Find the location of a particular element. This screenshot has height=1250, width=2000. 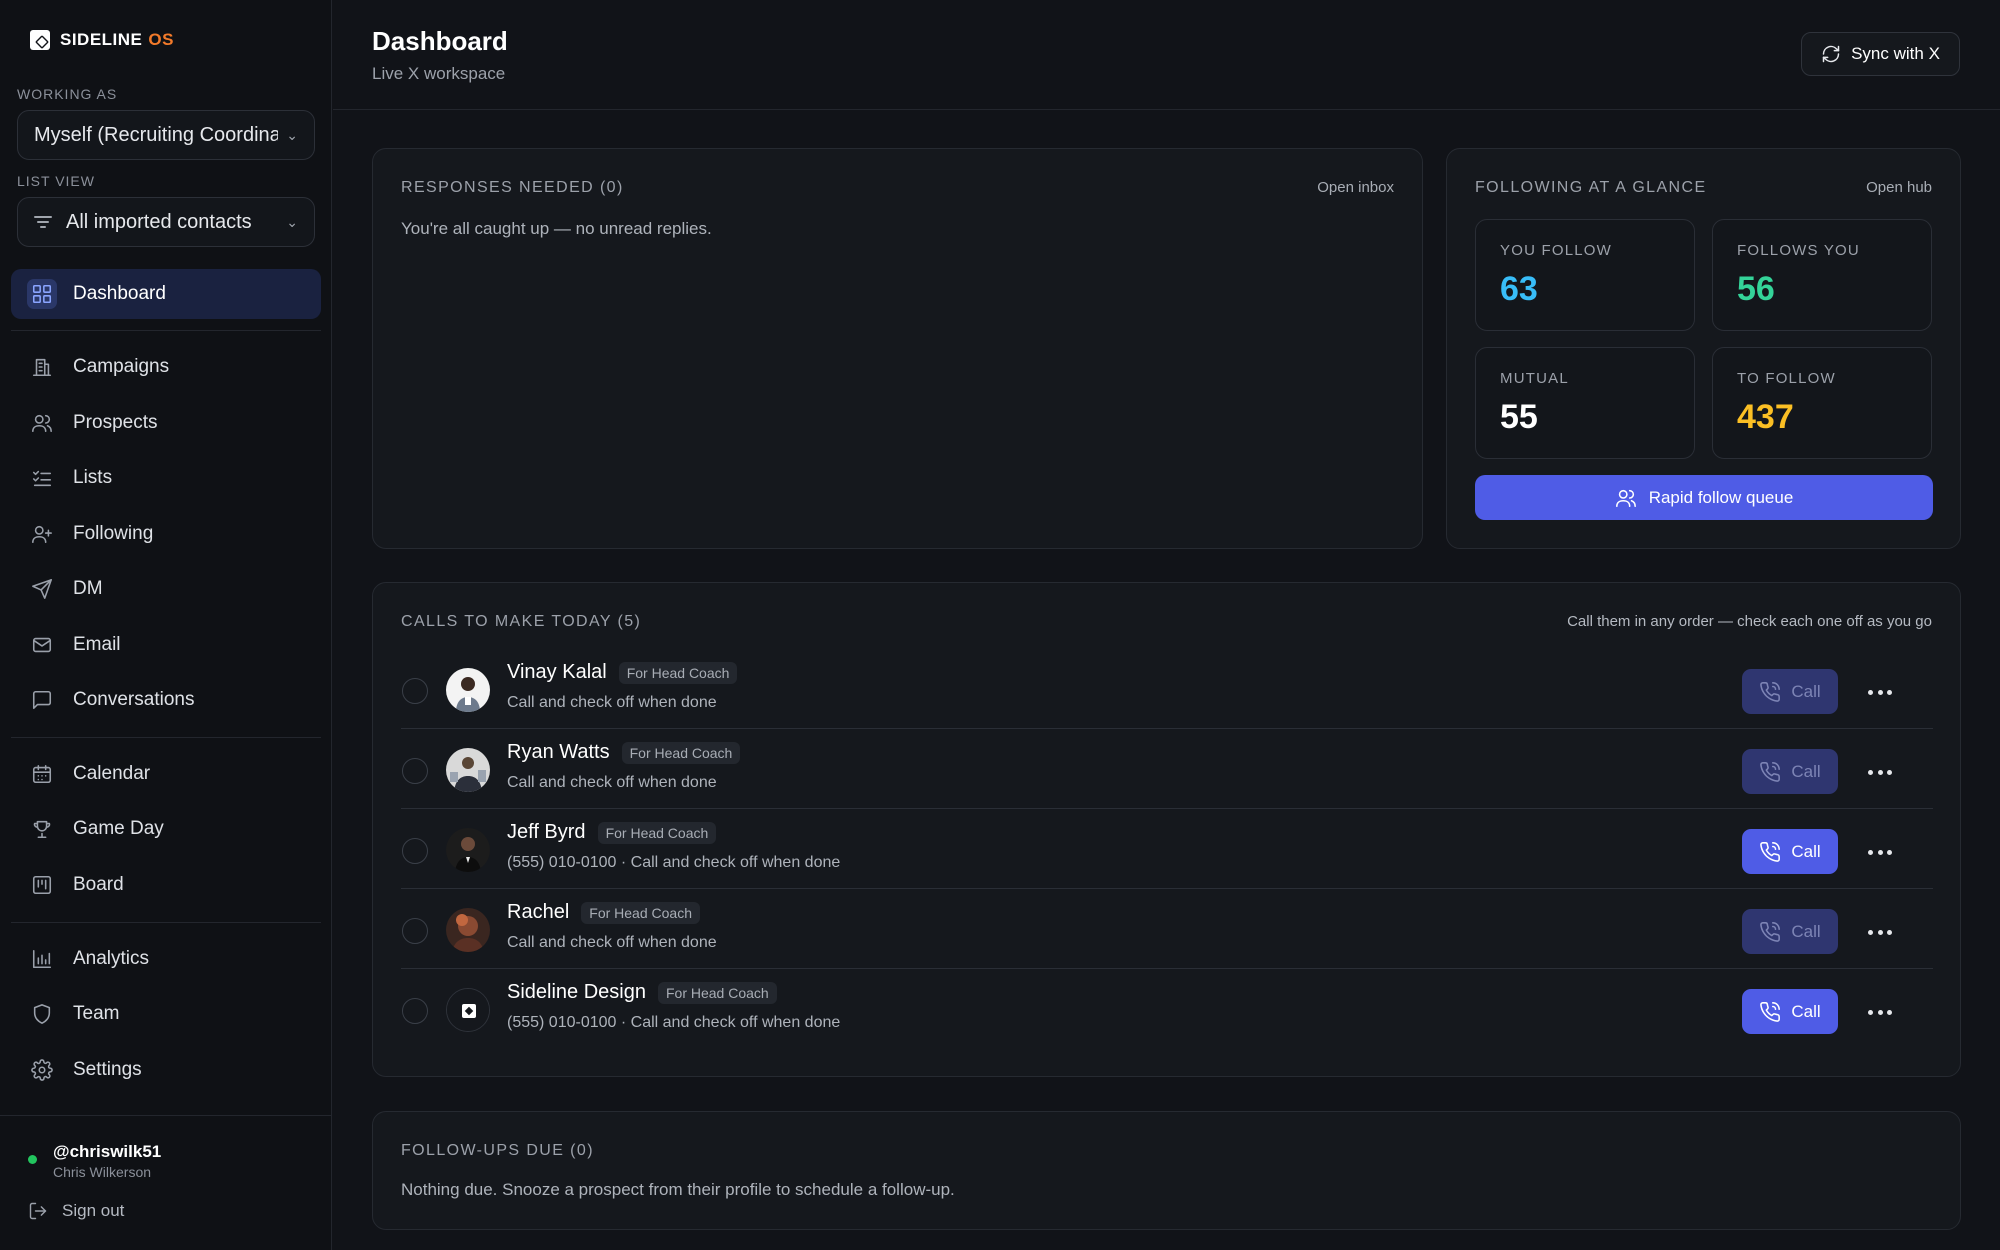

brand-logo: SIDELINE OS is located at coordinates (102, 40).